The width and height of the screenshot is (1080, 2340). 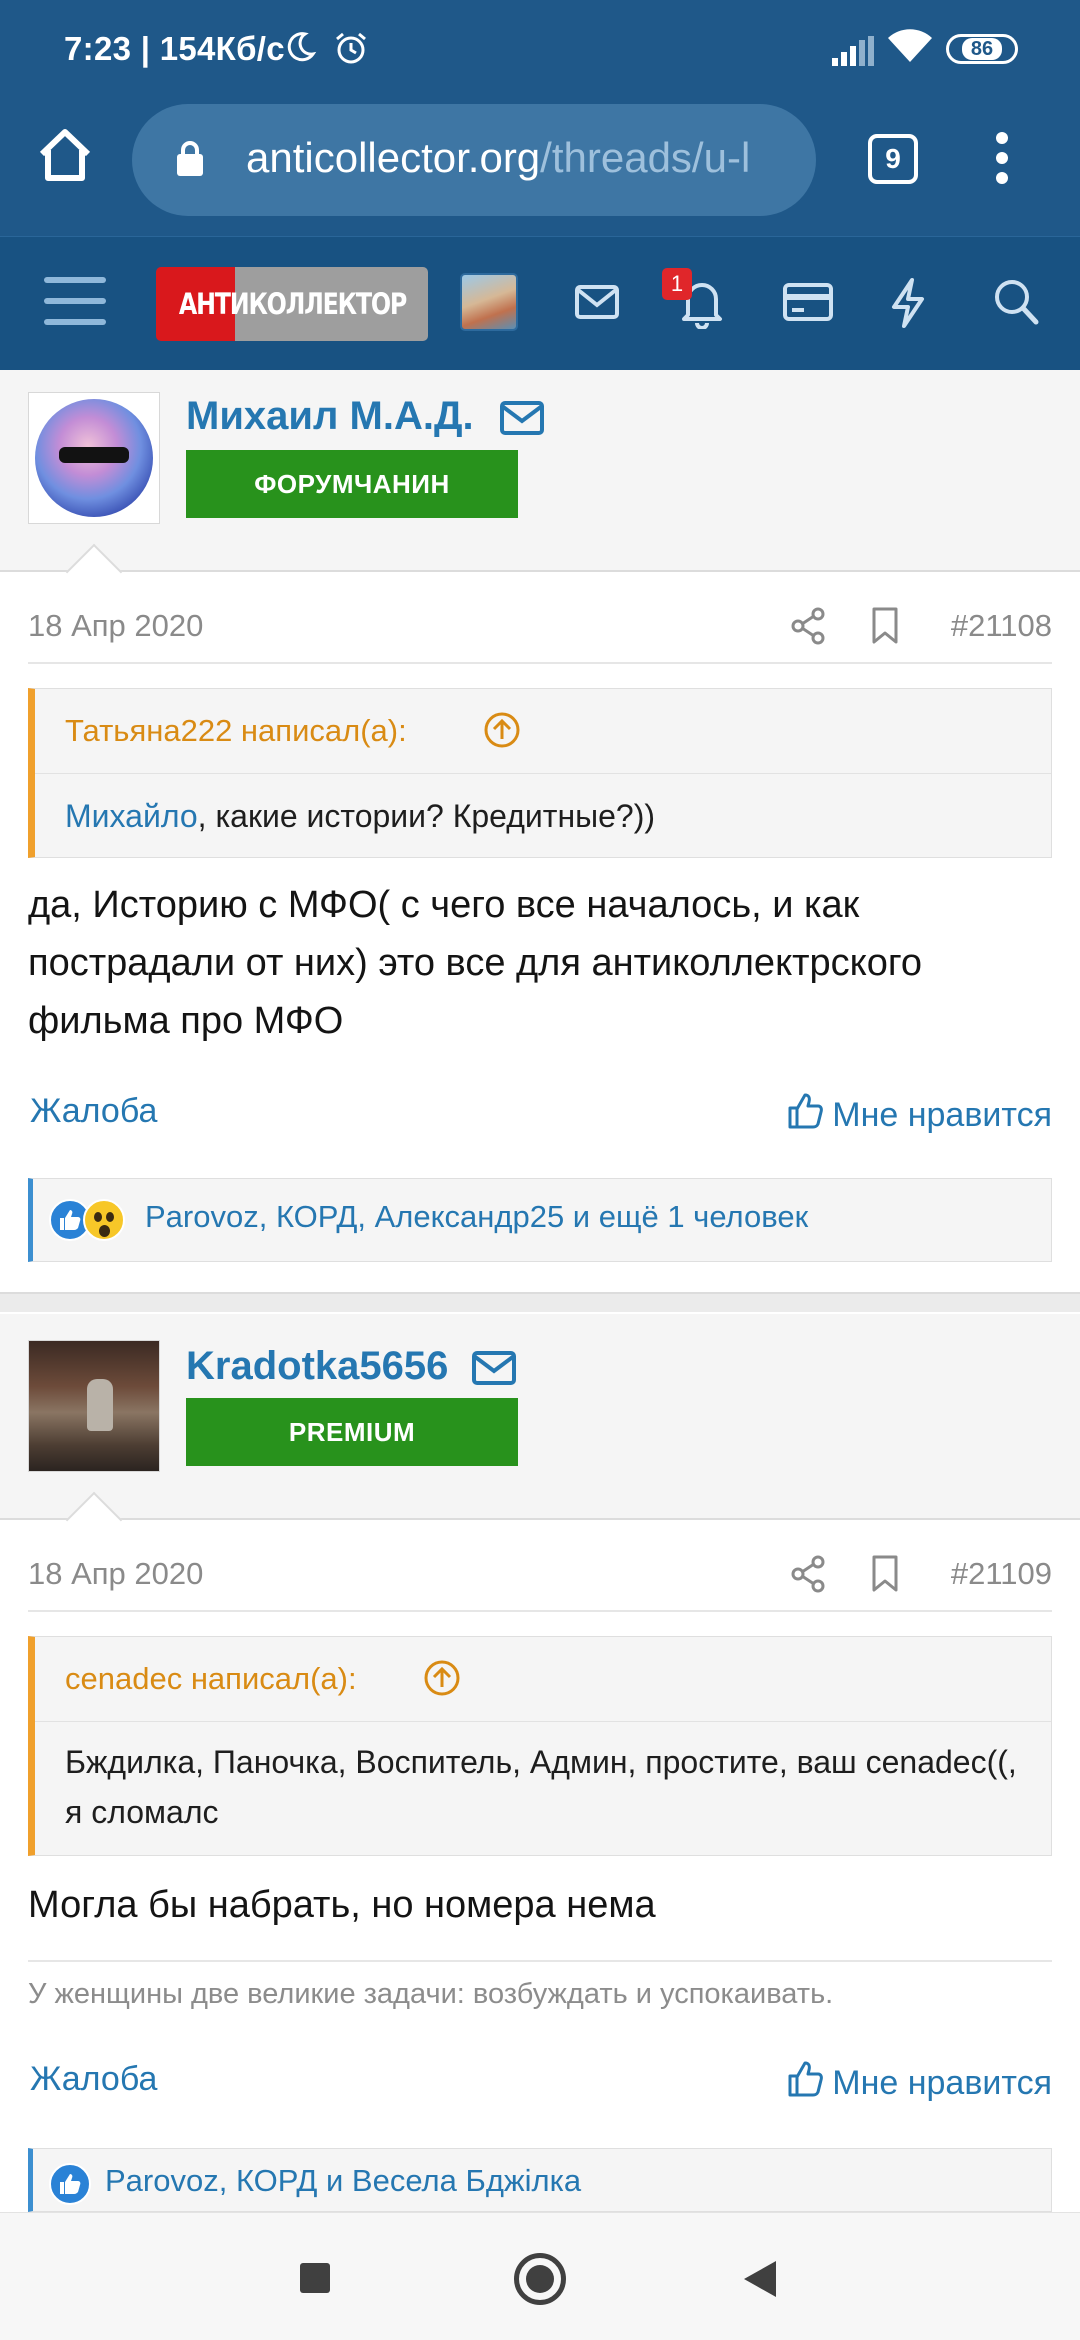 I want to click on wifi-icon, so click(x=910, y=48).